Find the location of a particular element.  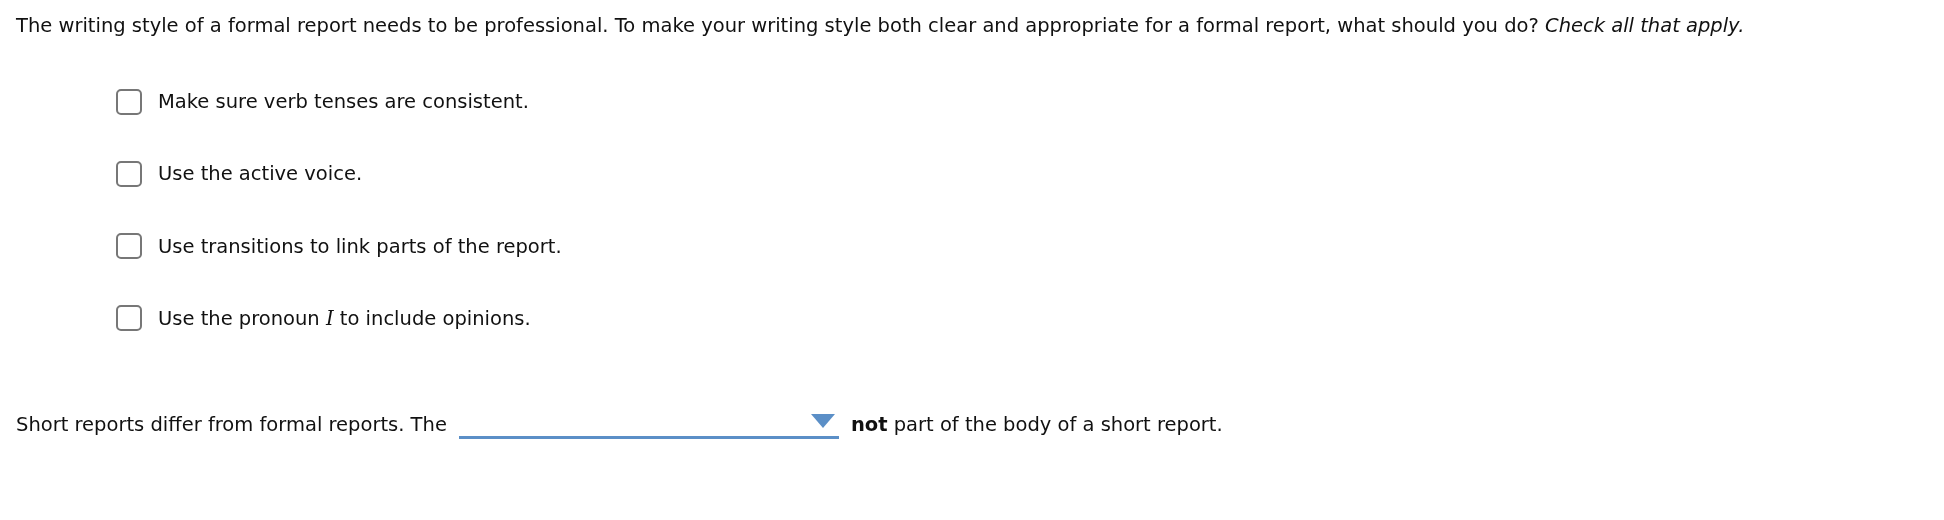

caret-icon is located at coordinates (822, 420).